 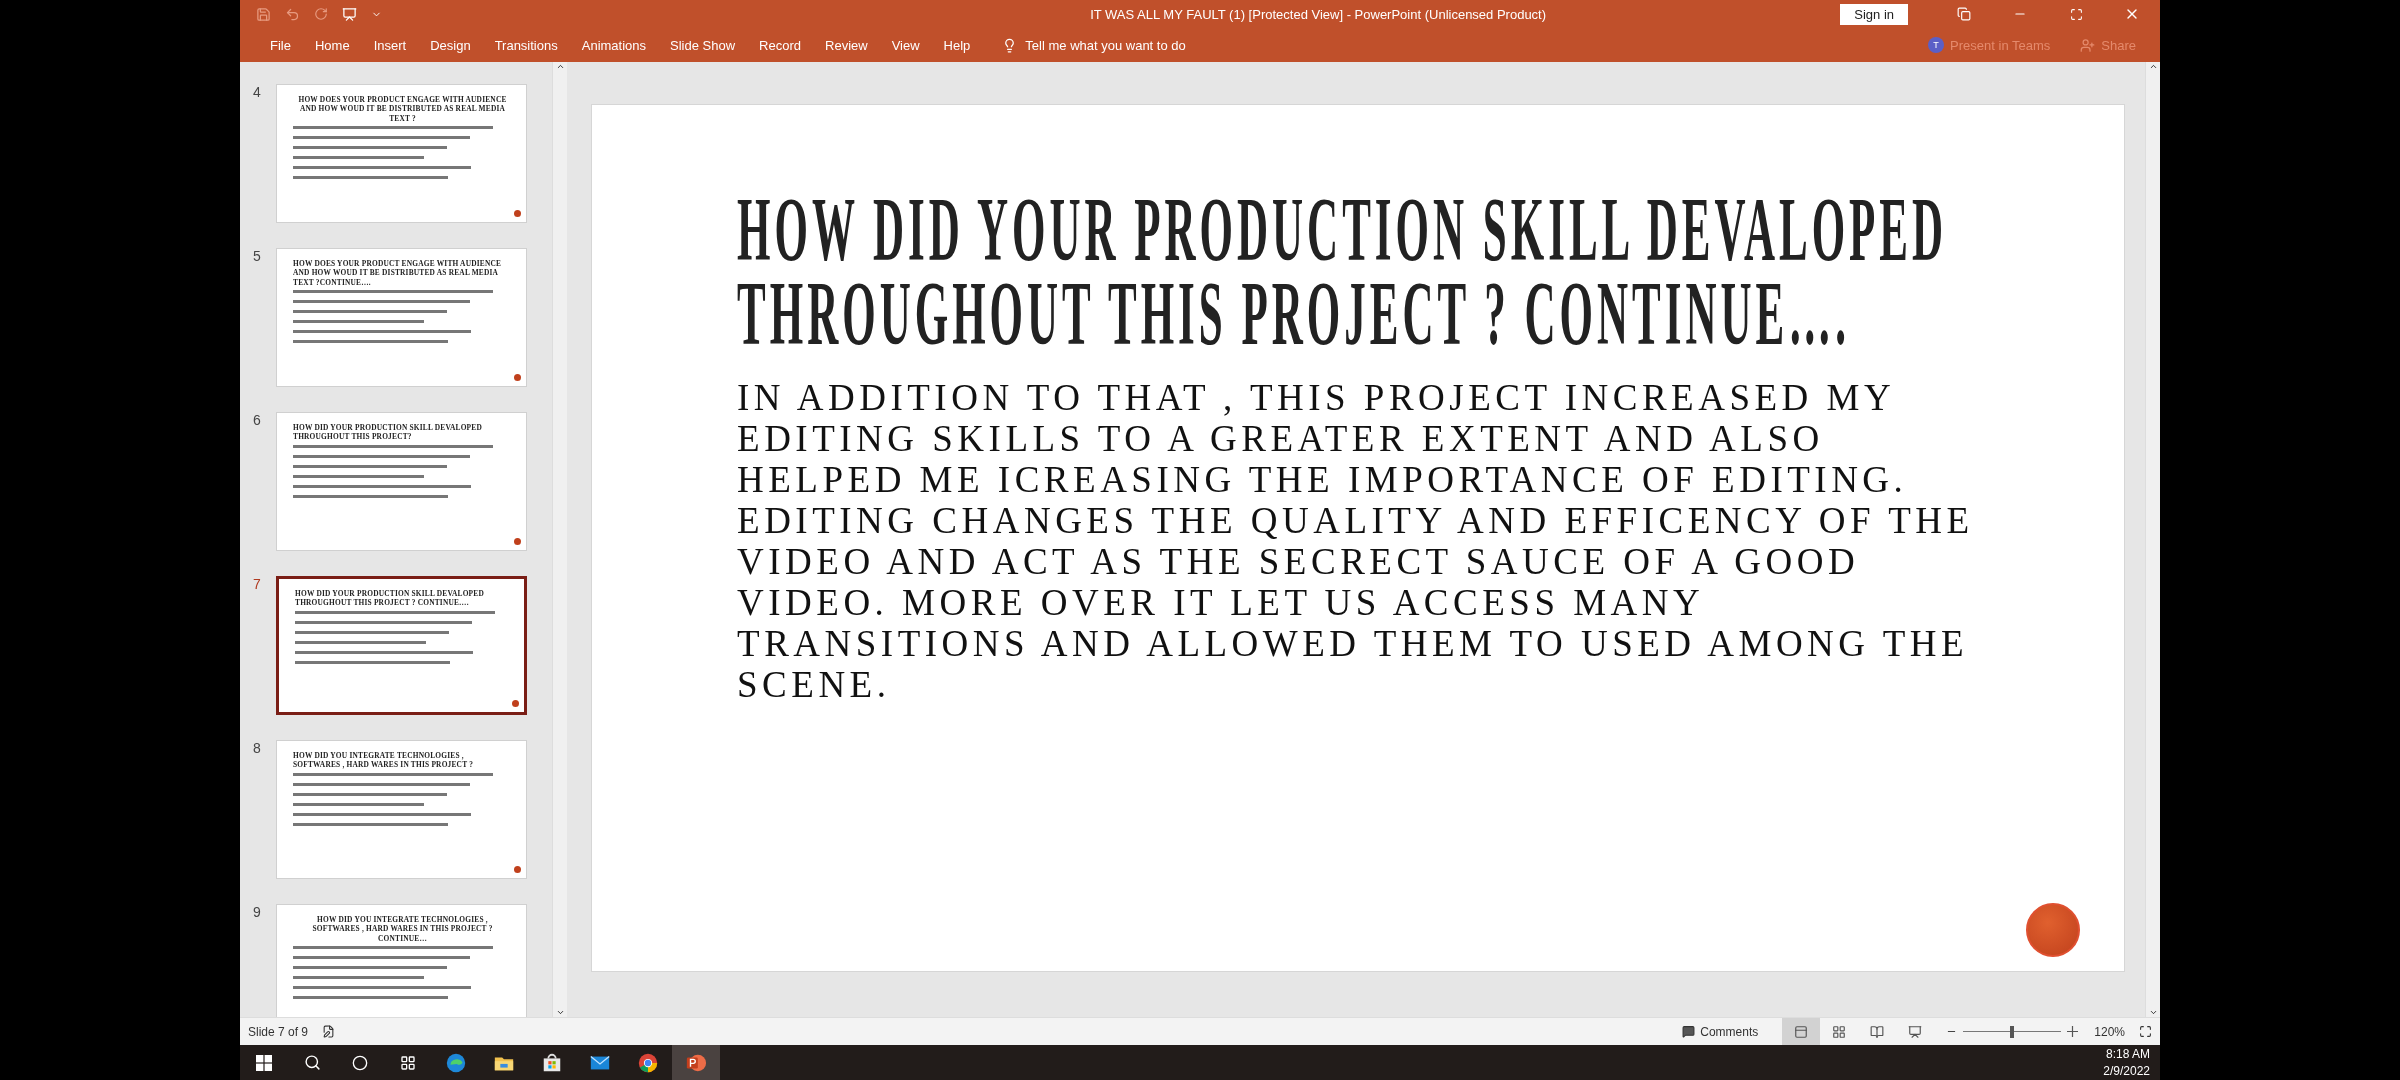 I want to click on ribbon-tab: Slide Show, so click(x=703, y=45).